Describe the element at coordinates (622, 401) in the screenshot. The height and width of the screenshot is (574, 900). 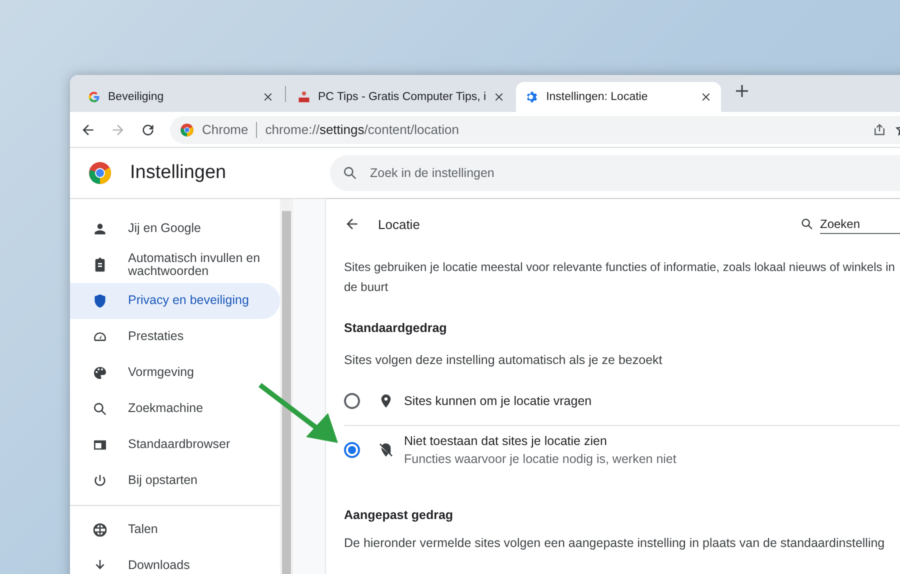
I see `radio-option: Sites kunnen om je locatie vragen` at that location.